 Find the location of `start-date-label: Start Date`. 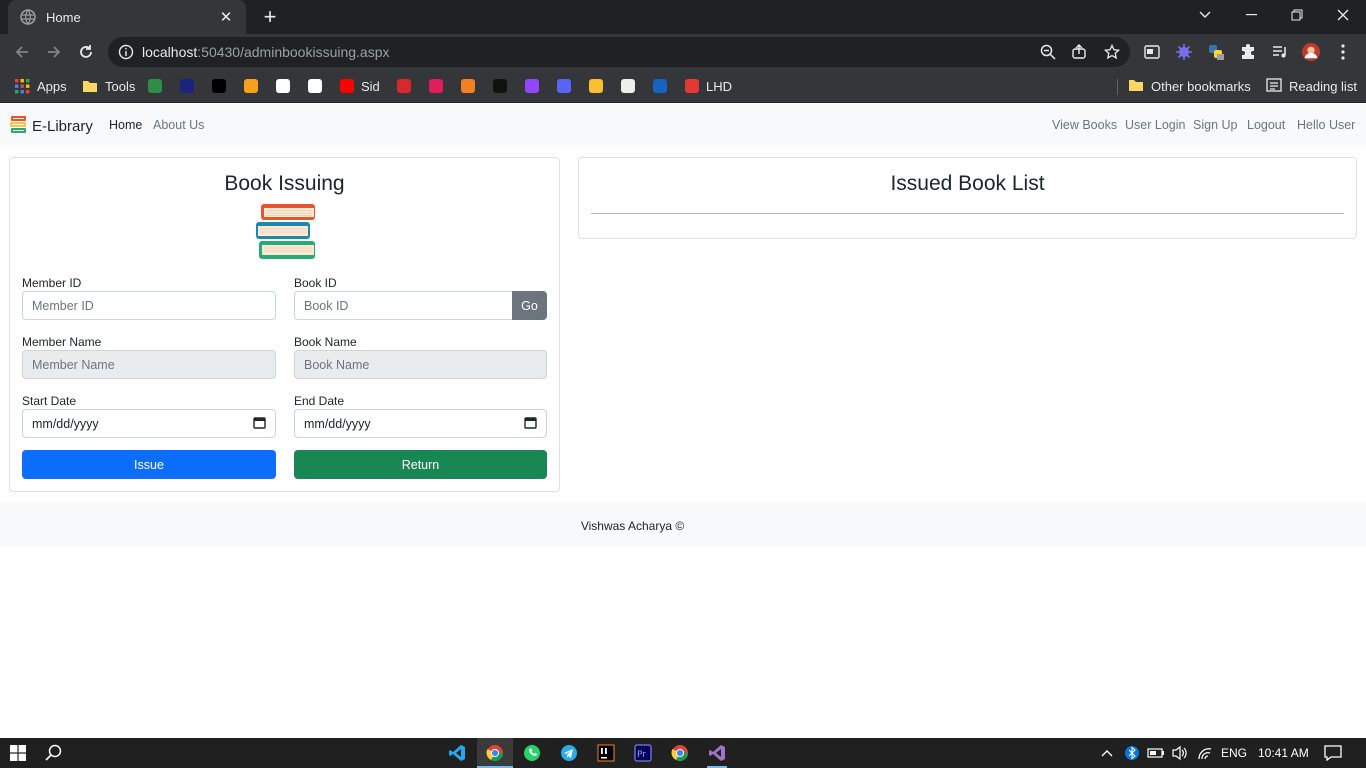

start-date-label: Start Date is located at coordinates (49, 401).